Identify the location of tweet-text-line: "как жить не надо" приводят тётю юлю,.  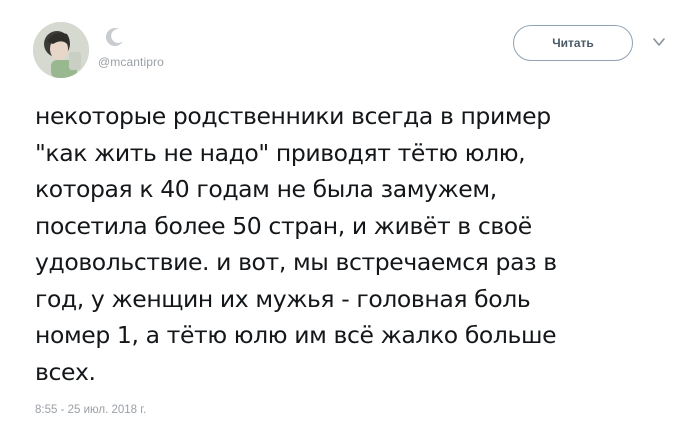
(280, 152).